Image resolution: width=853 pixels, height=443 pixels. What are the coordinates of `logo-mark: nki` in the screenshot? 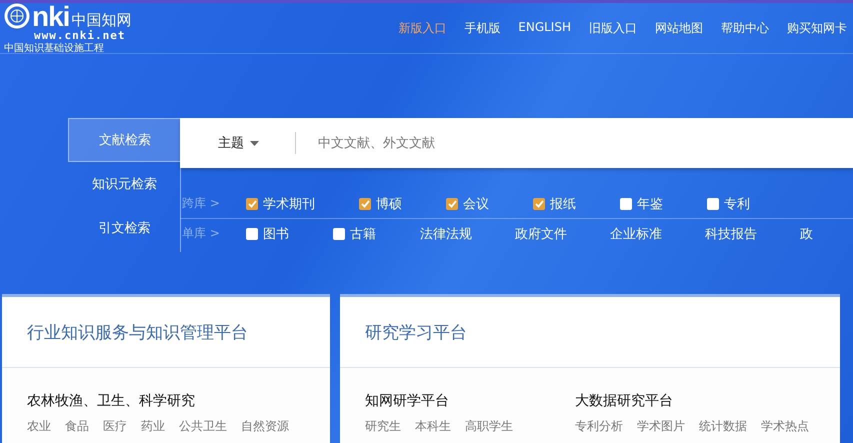 It's located at (51, 16).